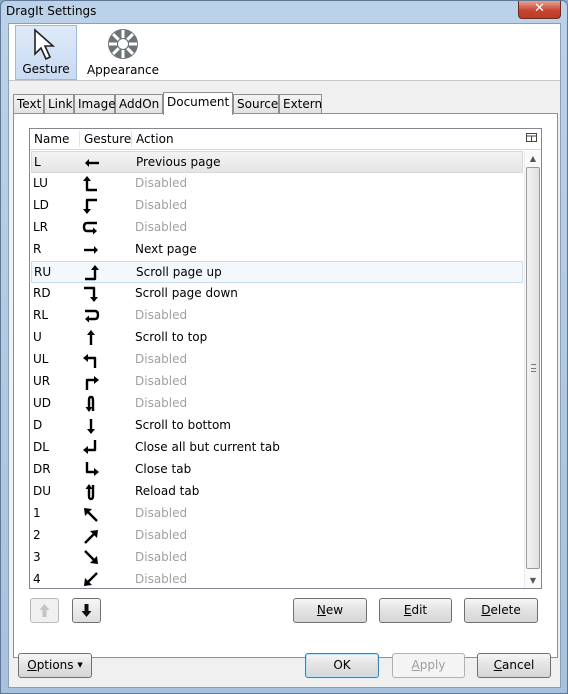 Image resolution: width=568 pixels, height=694 pixels. What do you see at coordinates (277, 206) in the screenshot?
I see `list-row: LD Disabled` at bounding box center [277, 206].